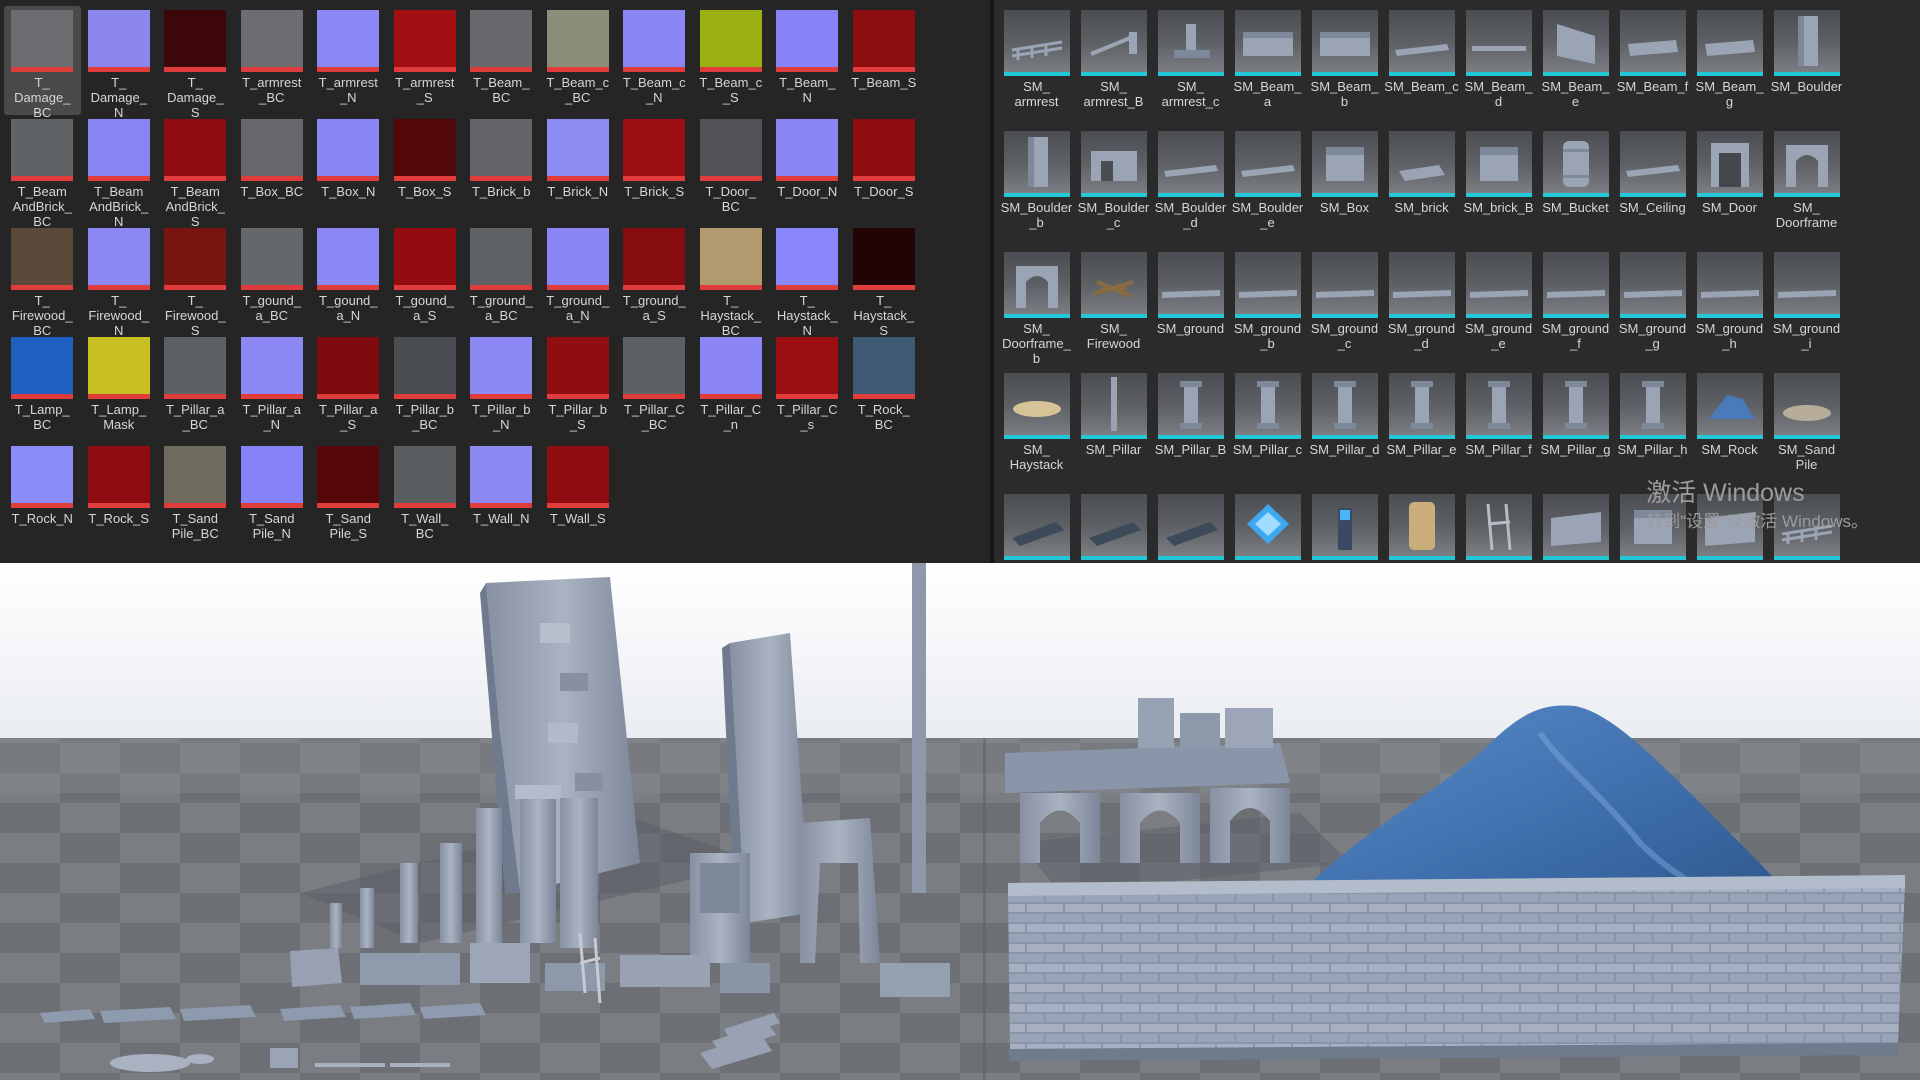  I want to click on texture-asset-tile: T_Pillar_C _n, so click(731, 387).